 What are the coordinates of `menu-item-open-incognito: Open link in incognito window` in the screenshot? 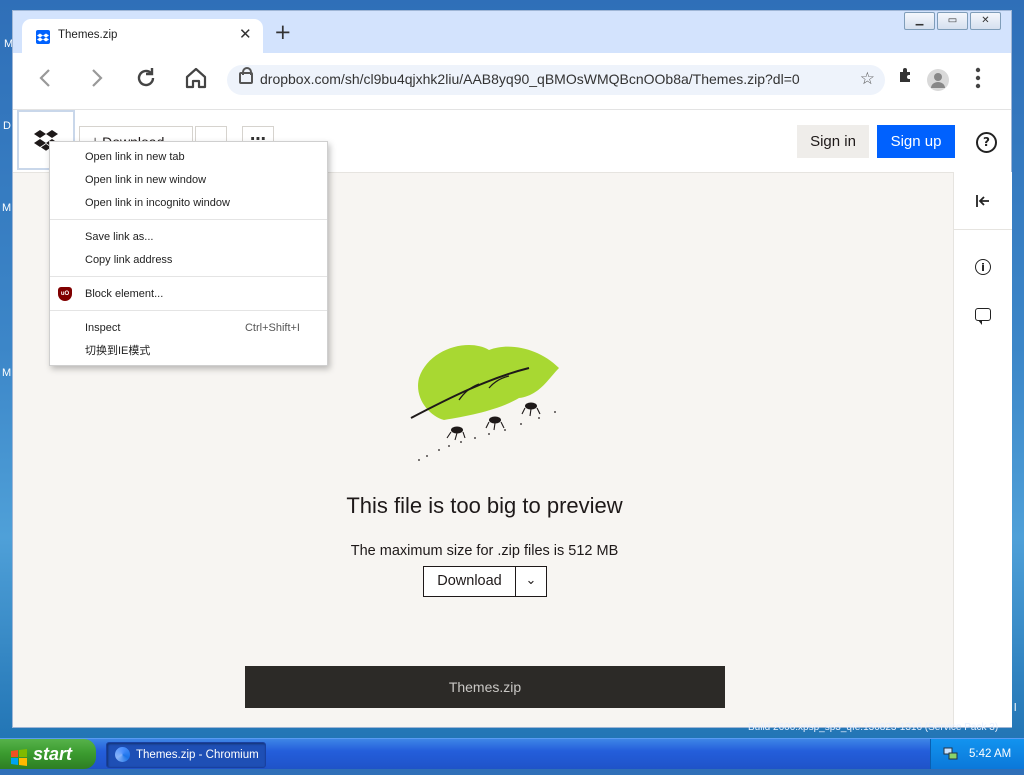 It's located at (188, 203).